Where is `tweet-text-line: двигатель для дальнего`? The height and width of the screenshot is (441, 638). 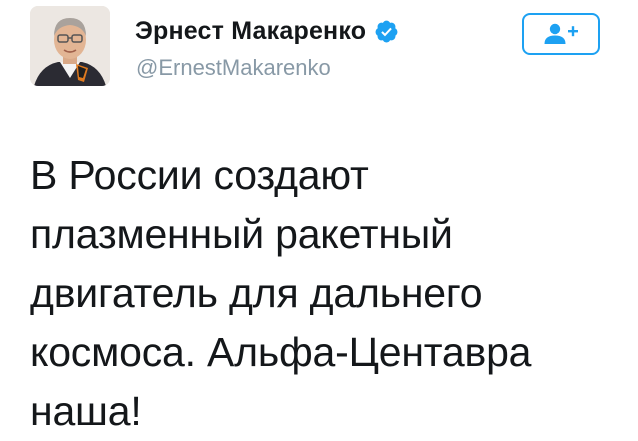
tweet-text-line: двигатель для дальнего is located at coordinates (256, 293).